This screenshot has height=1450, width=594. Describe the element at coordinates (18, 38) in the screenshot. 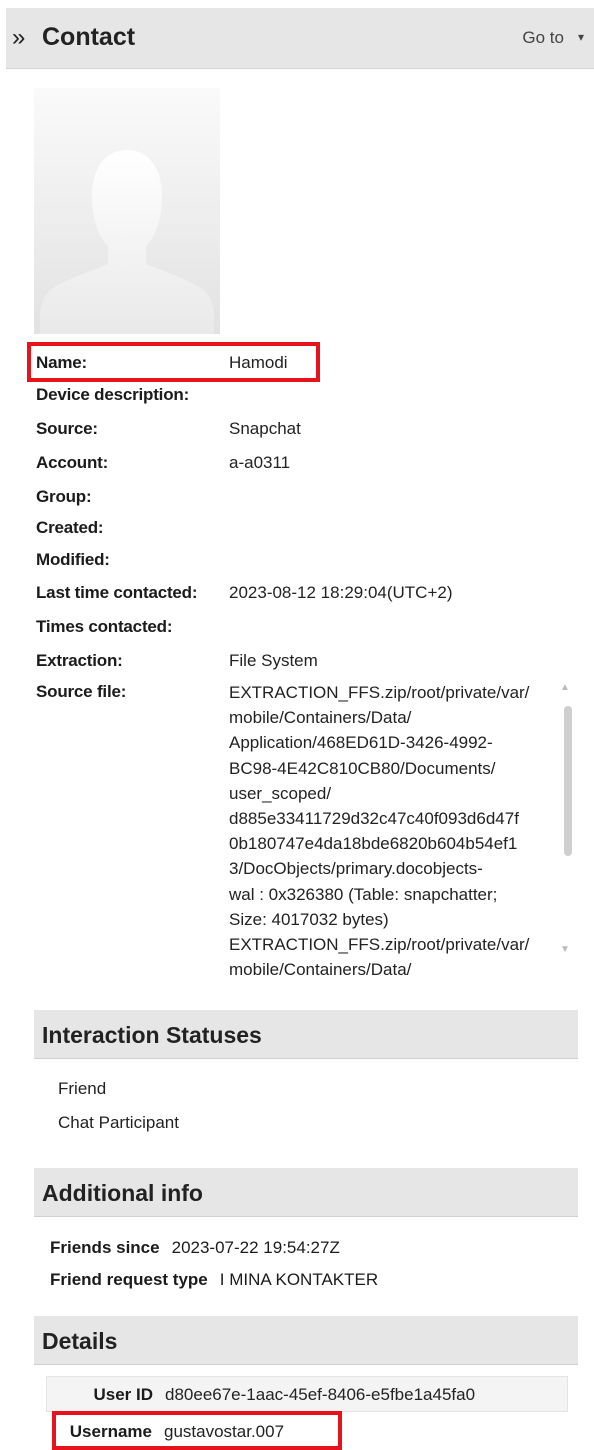

I see `collapse-chevron-icon: »` at that location.